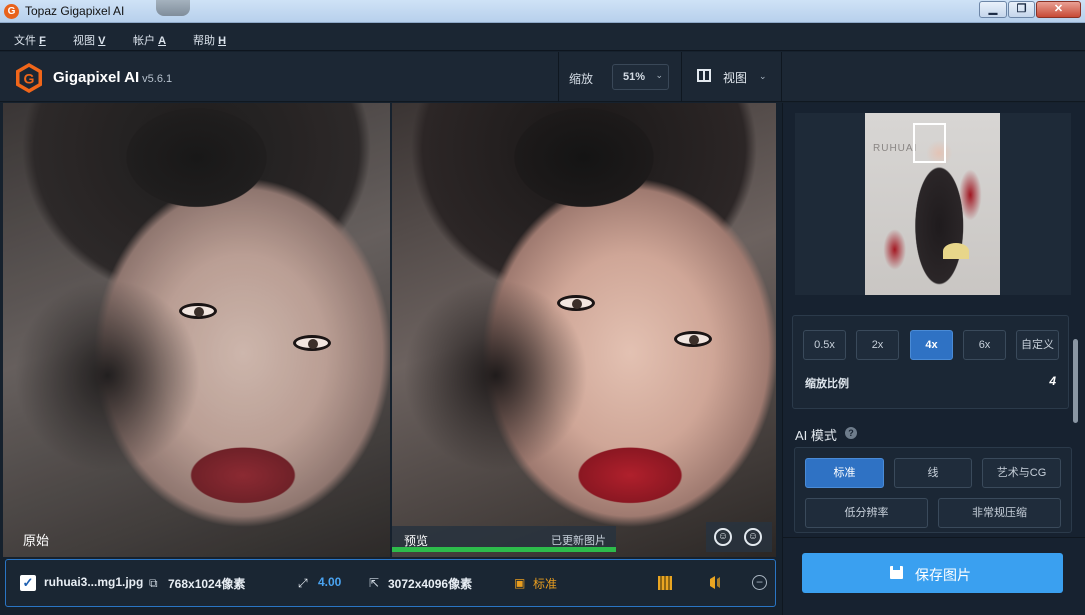 The width and height of the screenshot is (1085, 615). What do you see at coordinates (759, 582) in the screenshot?
I see `remove-icon: −` at bounding box center [759, 582].